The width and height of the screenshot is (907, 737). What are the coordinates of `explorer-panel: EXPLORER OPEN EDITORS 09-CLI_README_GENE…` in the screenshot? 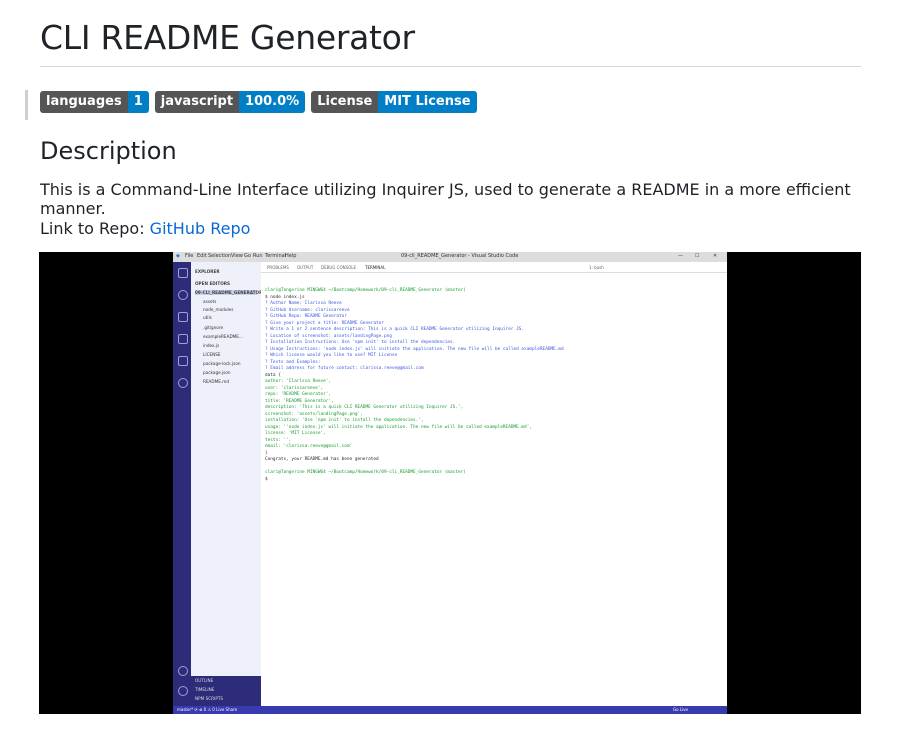 It's located at (227, 484).